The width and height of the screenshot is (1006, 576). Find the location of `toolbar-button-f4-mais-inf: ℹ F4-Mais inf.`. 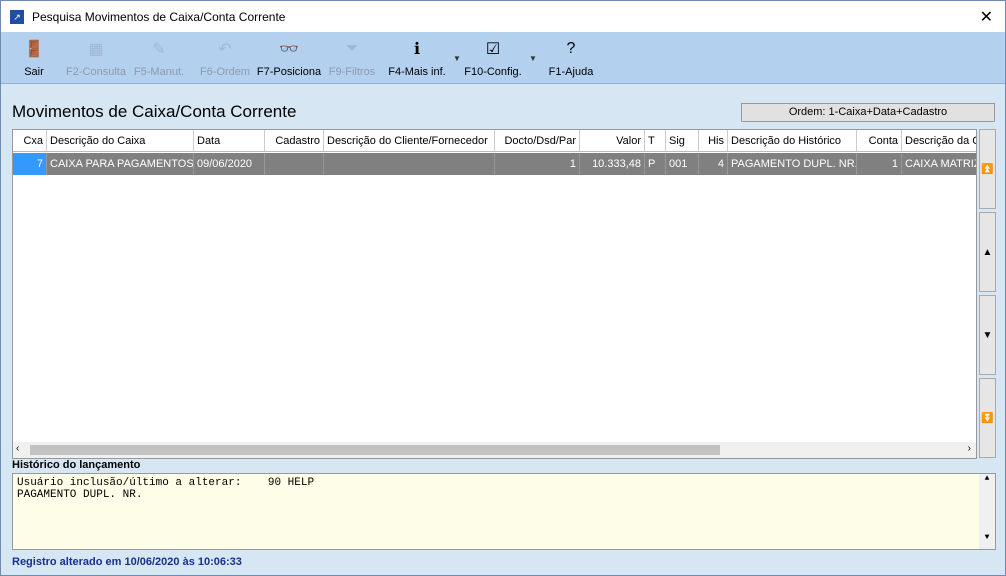

toolbar-button-f4-mais-inf: ℹ F4-Mais inf. is located at coordinates (417, 57).